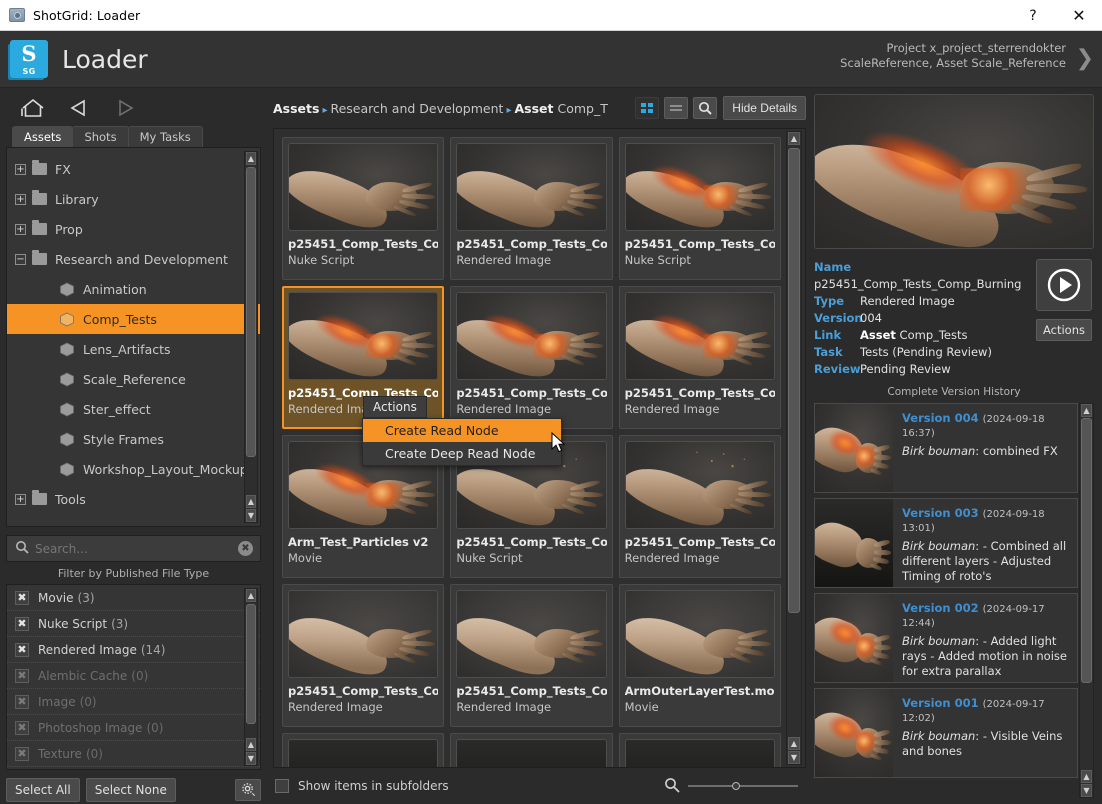 The image size is (1102, 804). What do you see at coordinates (133, 379) in the screenshot?
I see `tree-item-scale-reference: Scale_Reference` at bounding box center [133, 379].